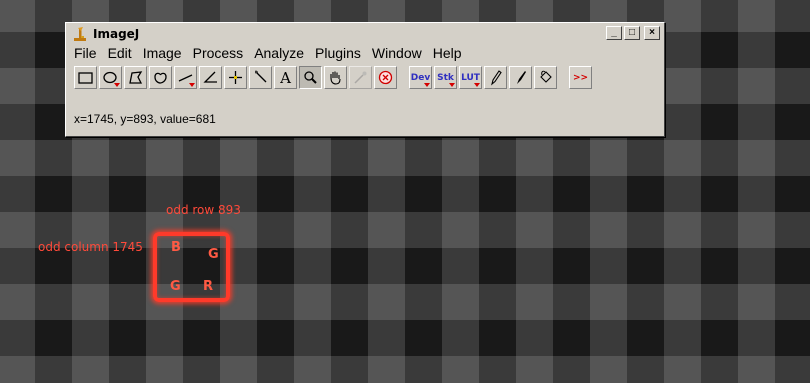  I want to click on menu-help: Help, so click(447, 53).